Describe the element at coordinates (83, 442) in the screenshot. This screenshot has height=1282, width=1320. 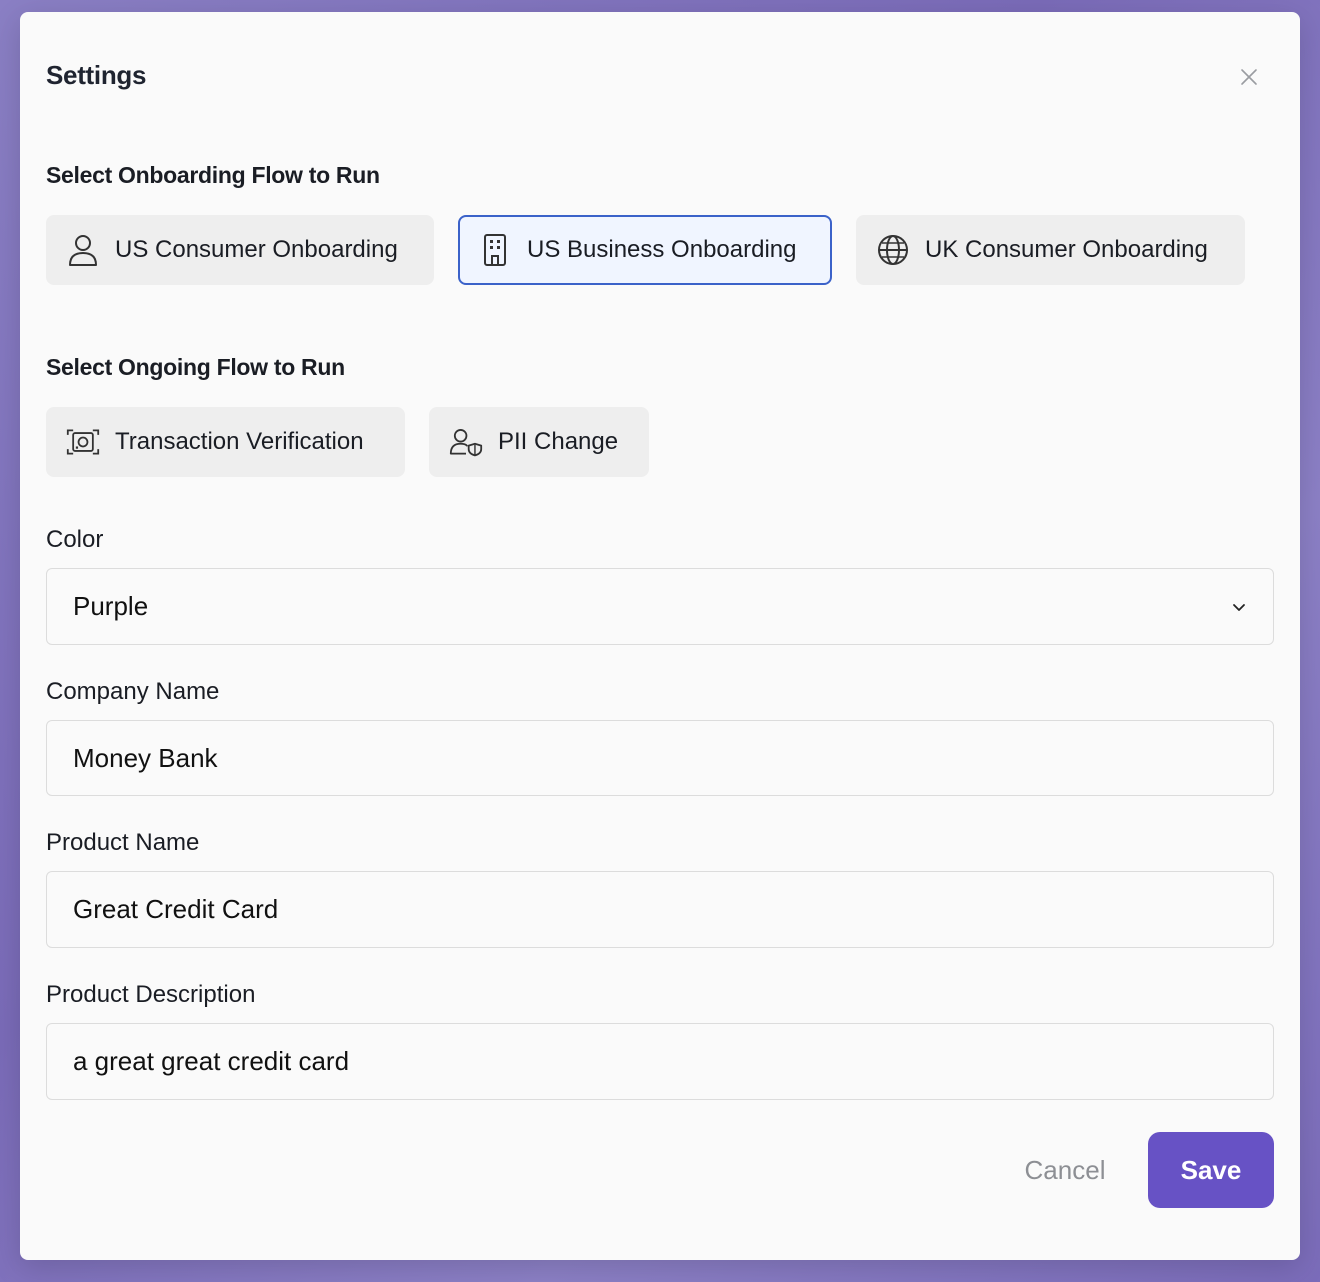
I see `money-scan-icon` at that location.